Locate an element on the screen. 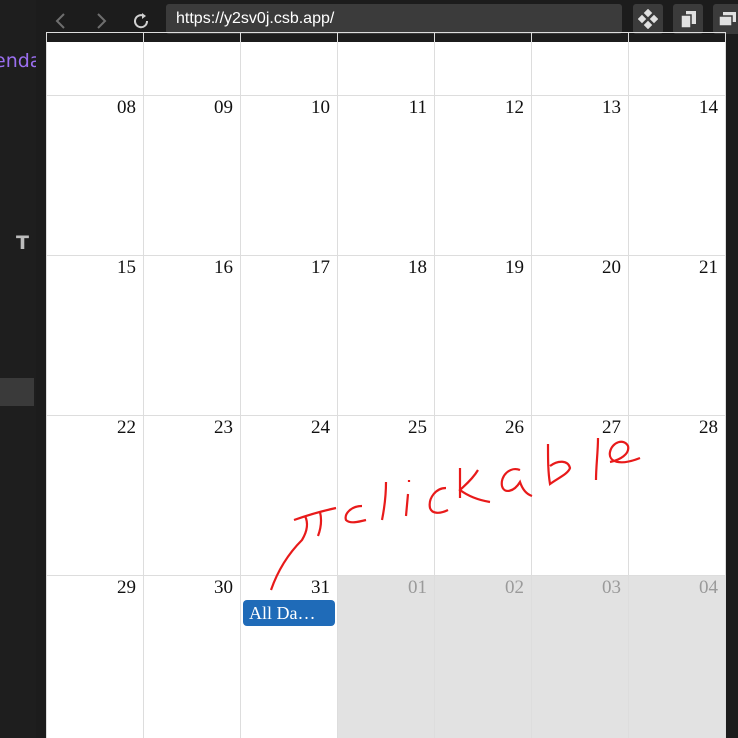 The height and width of the screenshot is (738, 738). day-number: 31 is located at coordinates (320, 587).